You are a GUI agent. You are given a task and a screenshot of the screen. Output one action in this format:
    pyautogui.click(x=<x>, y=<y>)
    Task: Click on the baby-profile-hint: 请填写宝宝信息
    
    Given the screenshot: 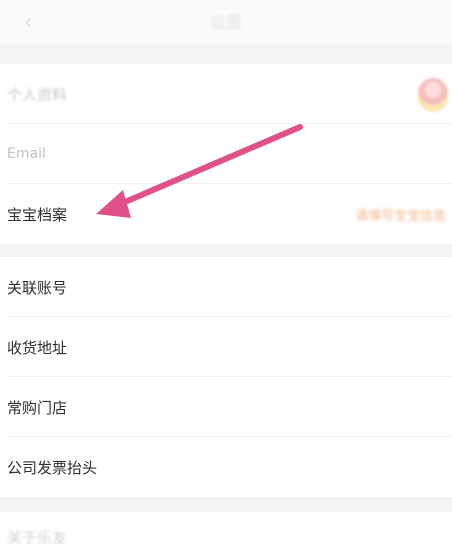 What is the action you would take?
    pyautogui.click(x=400, y=216)
    